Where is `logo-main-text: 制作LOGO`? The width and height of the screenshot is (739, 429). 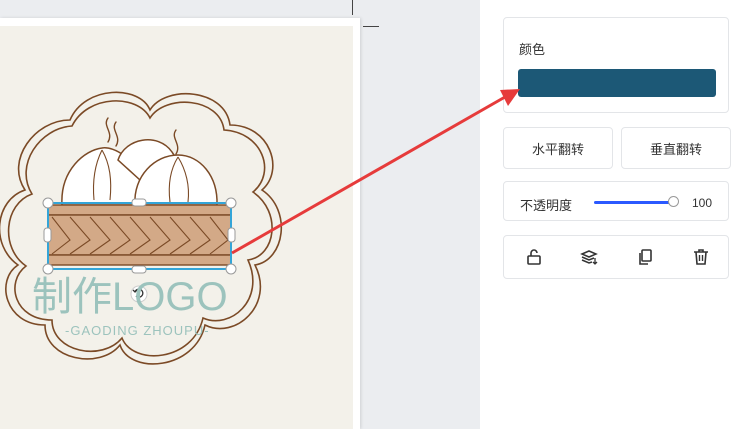
logo-main-text: 制作LOGO is located at coordinates (130, 297).